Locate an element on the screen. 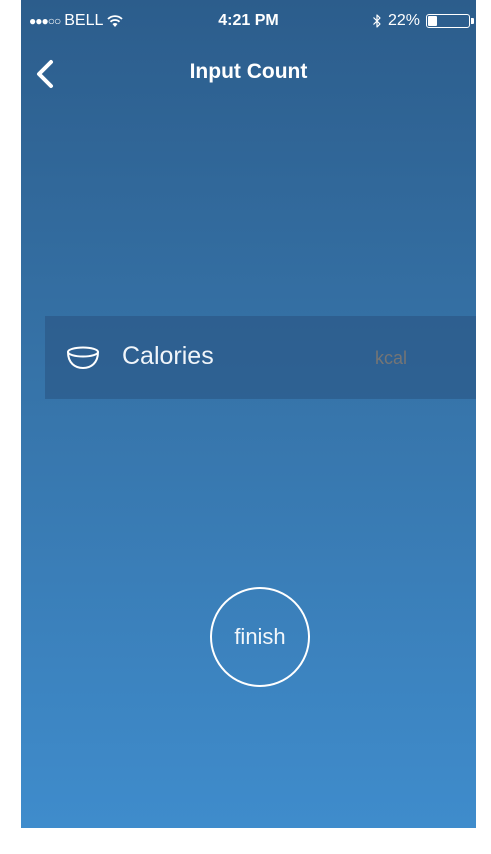 Image resolution: width=491 pixels, height=854 pixels. finish-label: finish is located at coordinates (260, 636).